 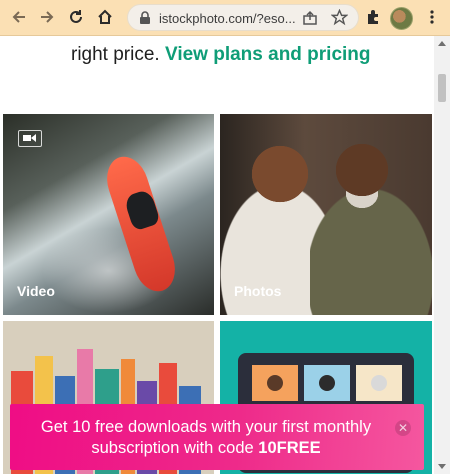 What do you see at coordinates (442, 43) in the screenshot?
I see `scroll-up-arrow` at bounding box center [442, 43].